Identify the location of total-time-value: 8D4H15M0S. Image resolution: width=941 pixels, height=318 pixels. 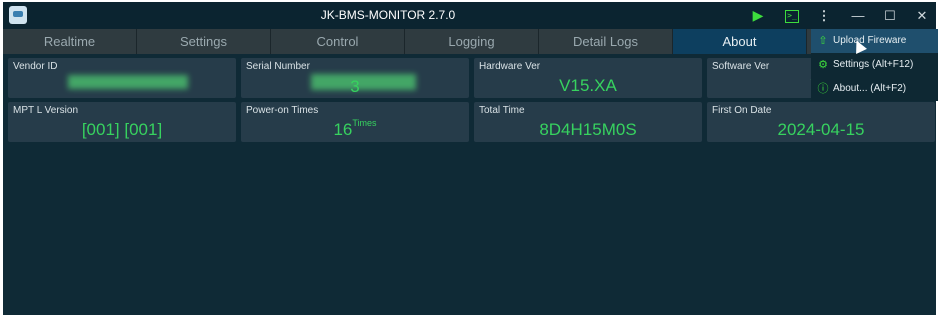
(588, 129).